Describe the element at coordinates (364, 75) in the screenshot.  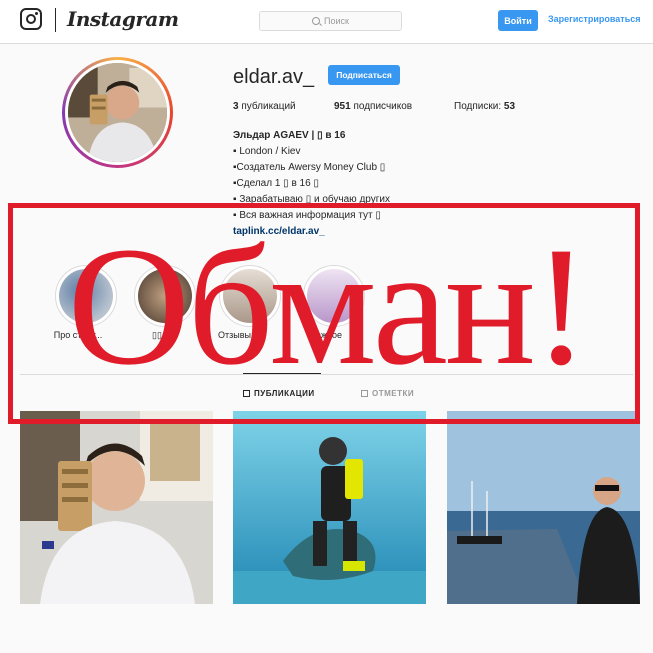
I see `follow-button: Подписаться` at that location.